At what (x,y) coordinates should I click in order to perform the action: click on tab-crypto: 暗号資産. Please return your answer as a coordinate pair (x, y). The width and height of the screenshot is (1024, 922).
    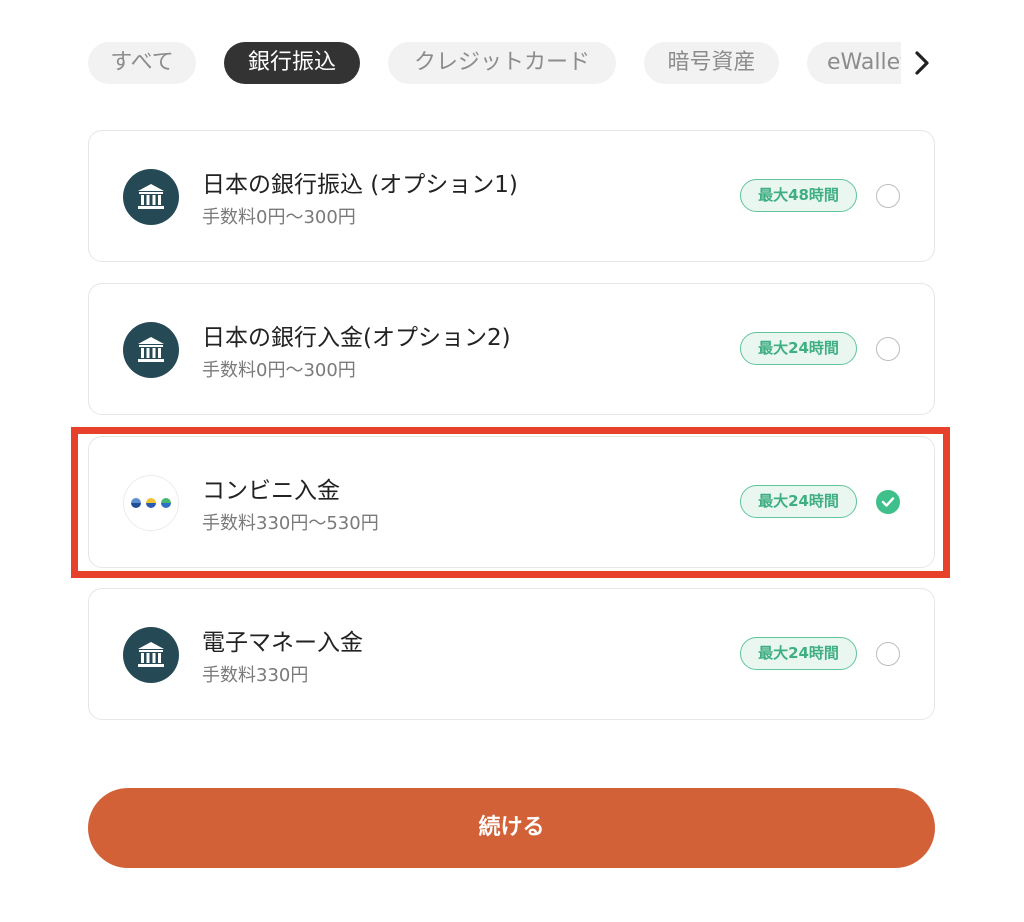
    Looking at the image, I should click on (711, 63).